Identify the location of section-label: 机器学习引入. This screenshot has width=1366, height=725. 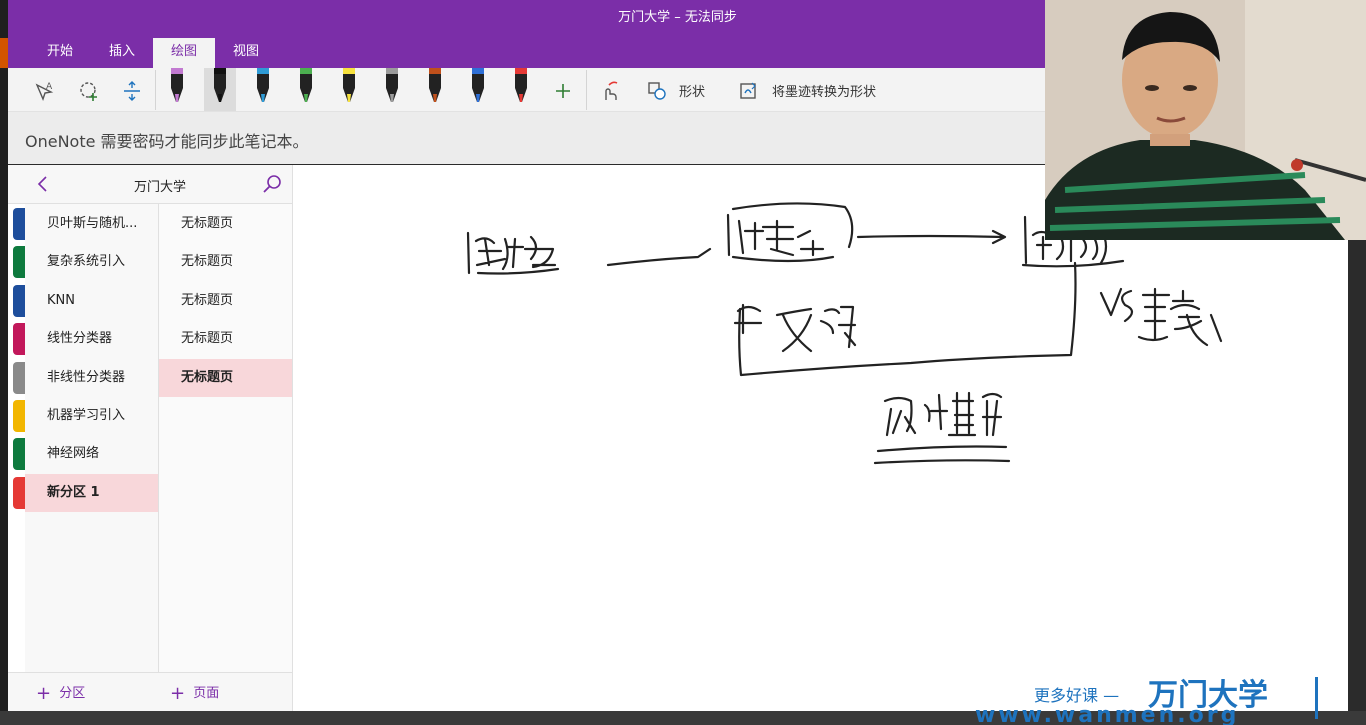
(86, 415).